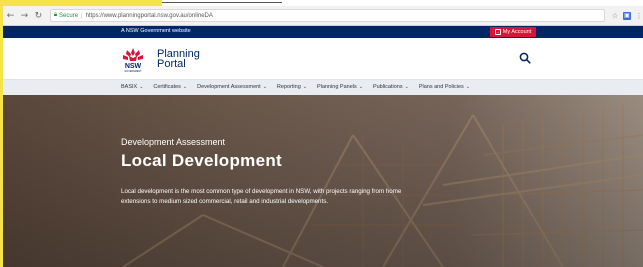 The image size is (643, 267). Describe the element at coordinates (55, 15) in the screenshot. I see `lock-icon: 🔒︎` at that location.